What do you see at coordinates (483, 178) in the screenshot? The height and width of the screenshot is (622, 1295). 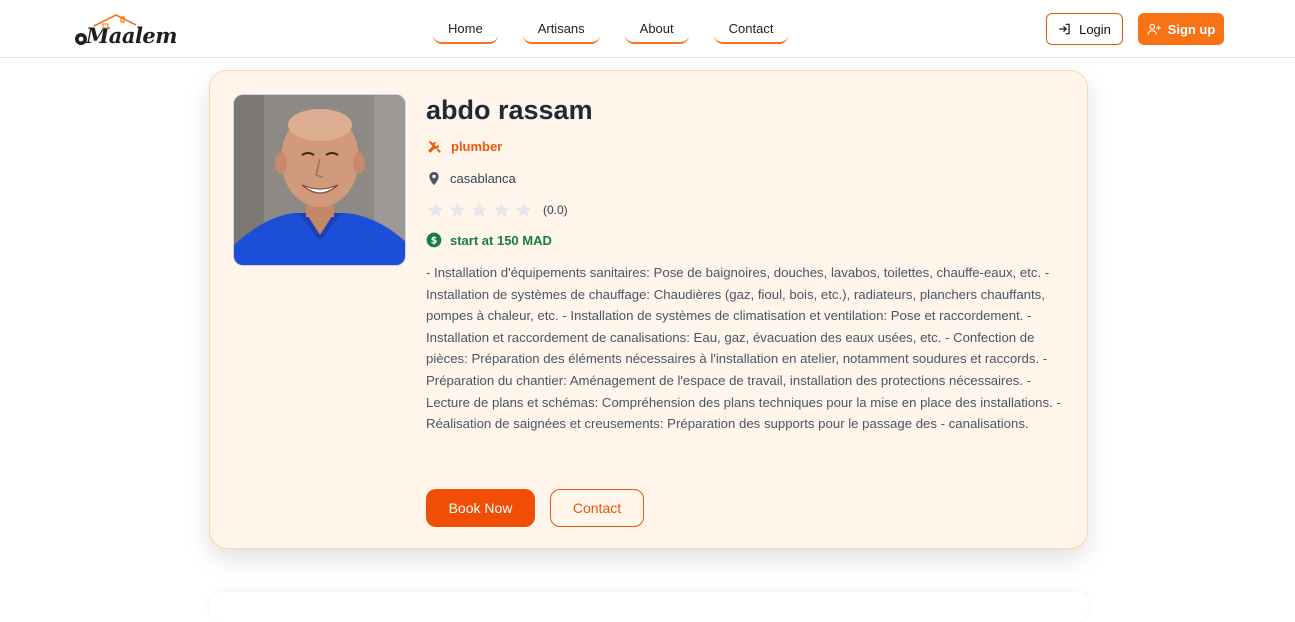 I see `city-label: casablanca` at bounding box center [483, 178].